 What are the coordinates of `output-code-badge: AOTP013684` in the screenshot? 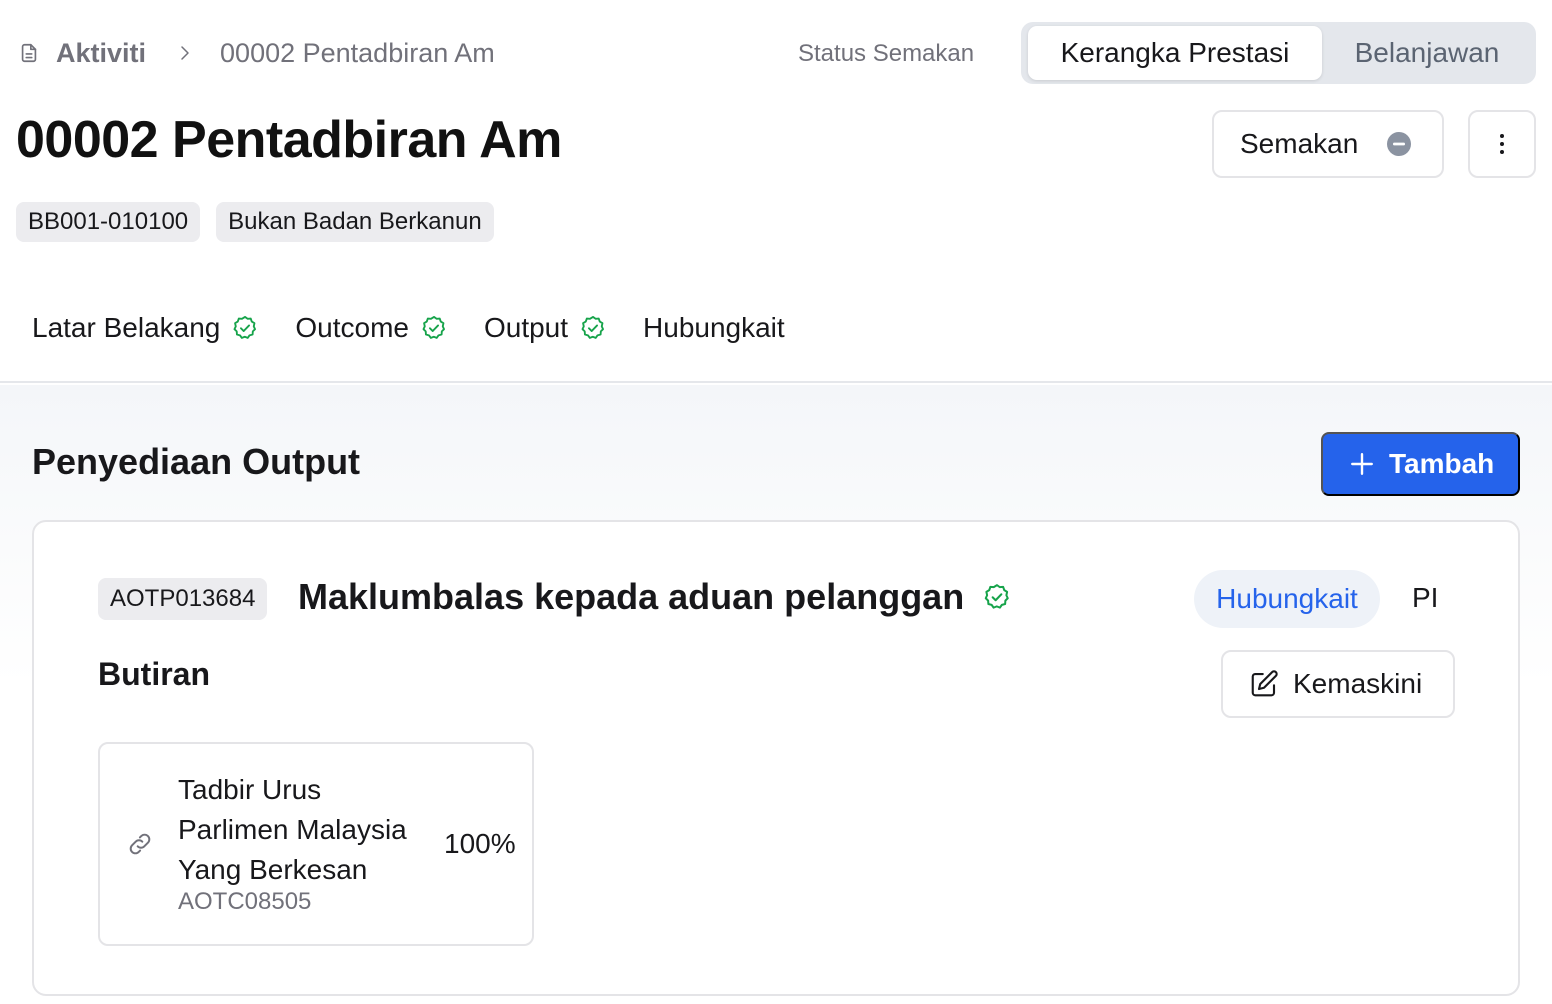 It's located at (183, 599).